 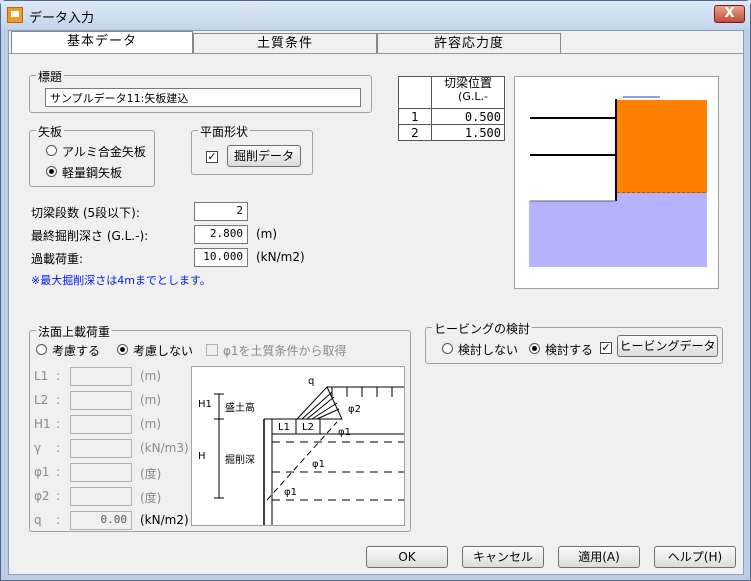 What do you see at coordinates (240, 460) in the screenshot?
I see `diagram-excavation-depth: 掘削深` at bounding box center [240, 460].